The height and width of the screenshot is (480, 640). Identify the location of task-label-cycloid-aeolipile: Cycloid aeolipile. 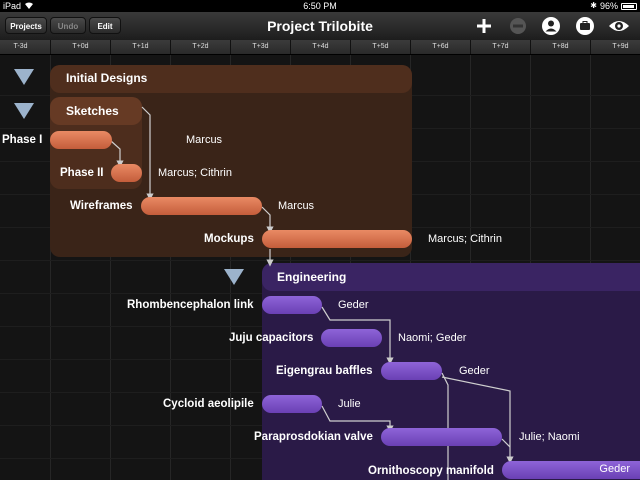
(208, 404).